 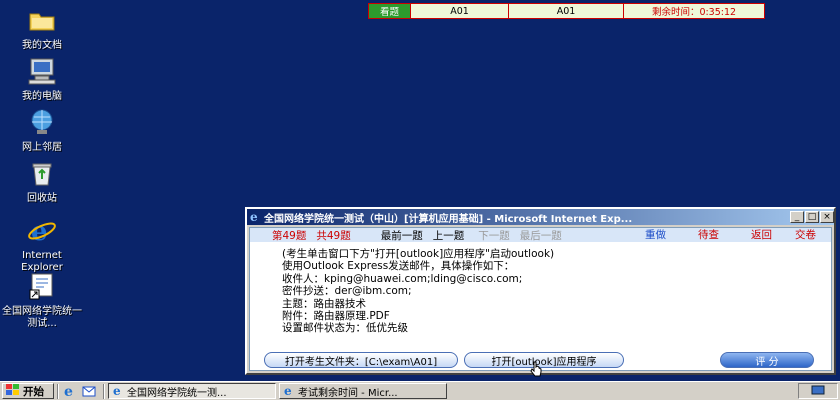 What do you see at coordinates (544, 360) in the screenshot?
I see `open-outlook-button: 打开[outlook]应用程序` at bounding box center [544, 360].